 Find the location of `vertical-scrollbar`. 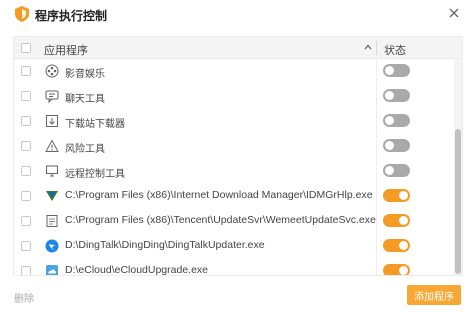

vertical-scrollbar is located at coordinates (458, 167).